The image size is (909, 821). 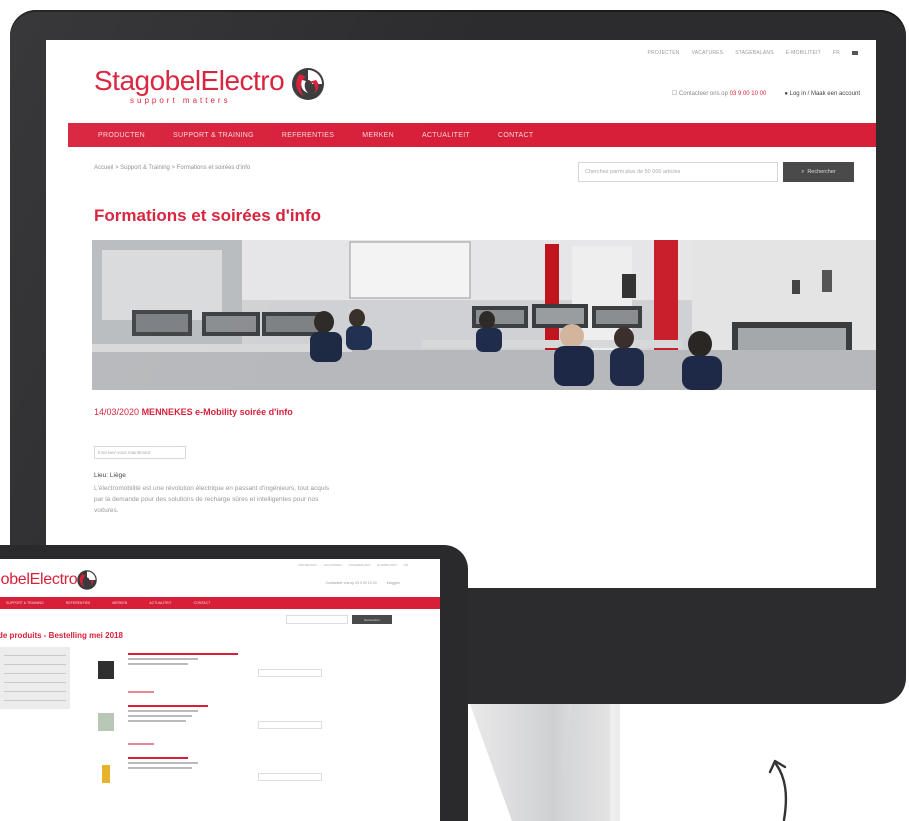 What do you see at coordinates (372, 619) in the screenshot?
I see `laptop-search-button: Rechercher` at bounding box center [372, 619].